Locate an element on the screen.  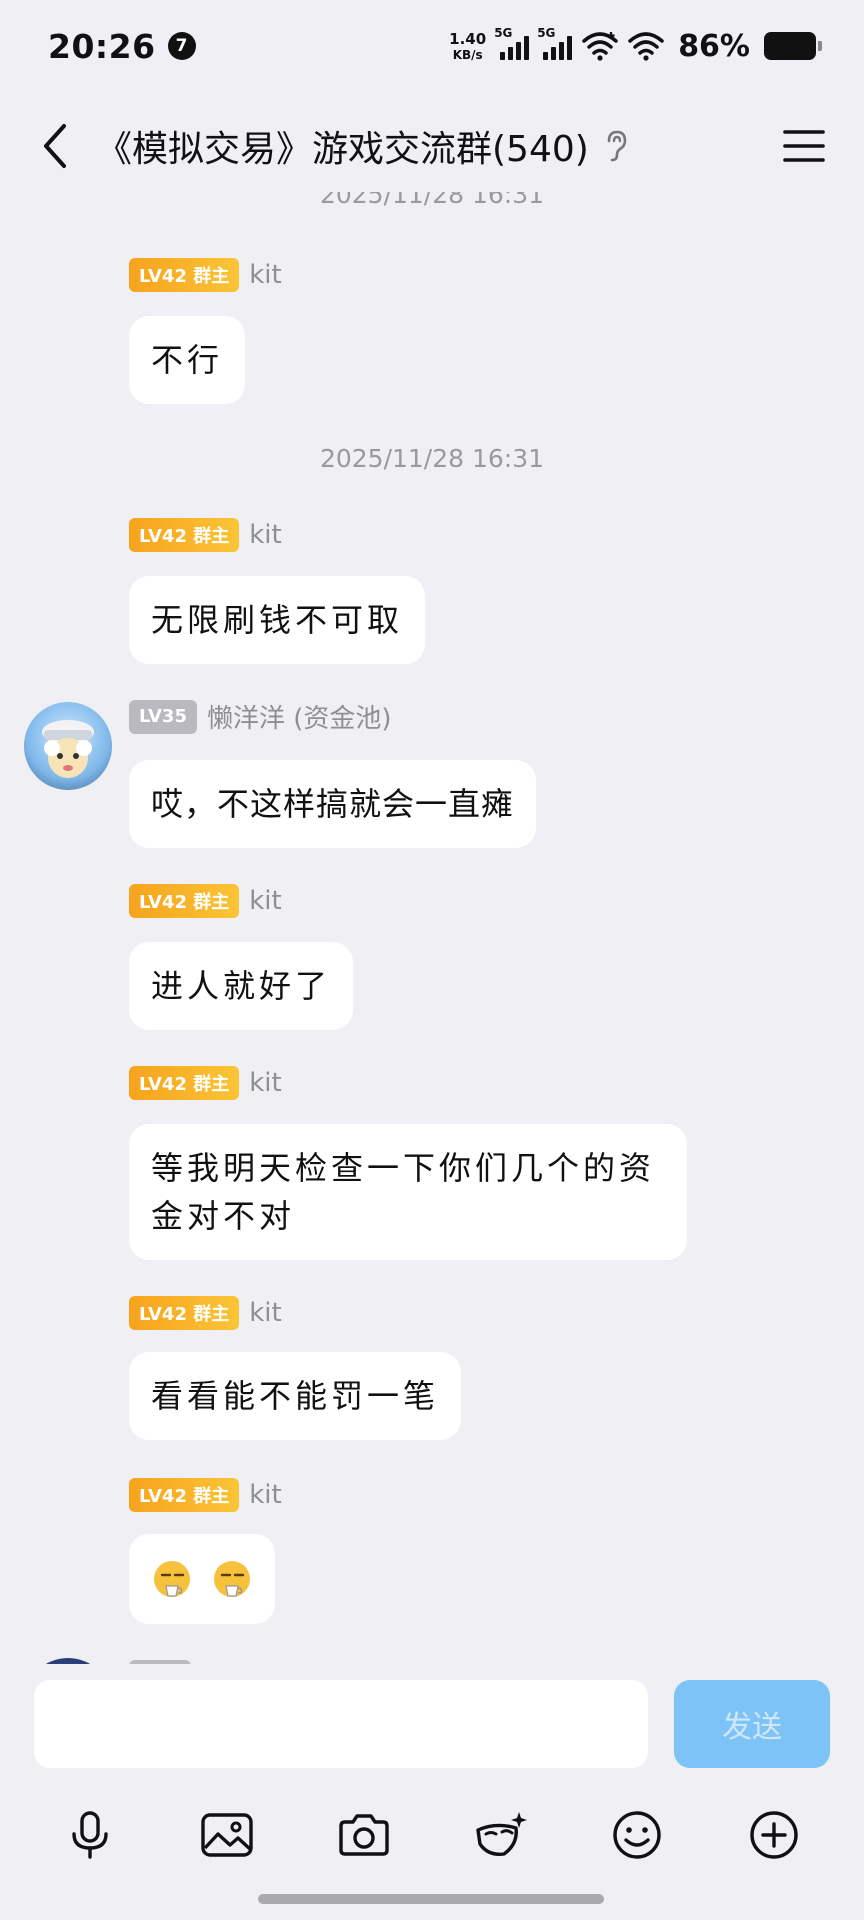
message-text-line: 等我明天检查一下你们几个的资 is located at coordinates (403, 1168).